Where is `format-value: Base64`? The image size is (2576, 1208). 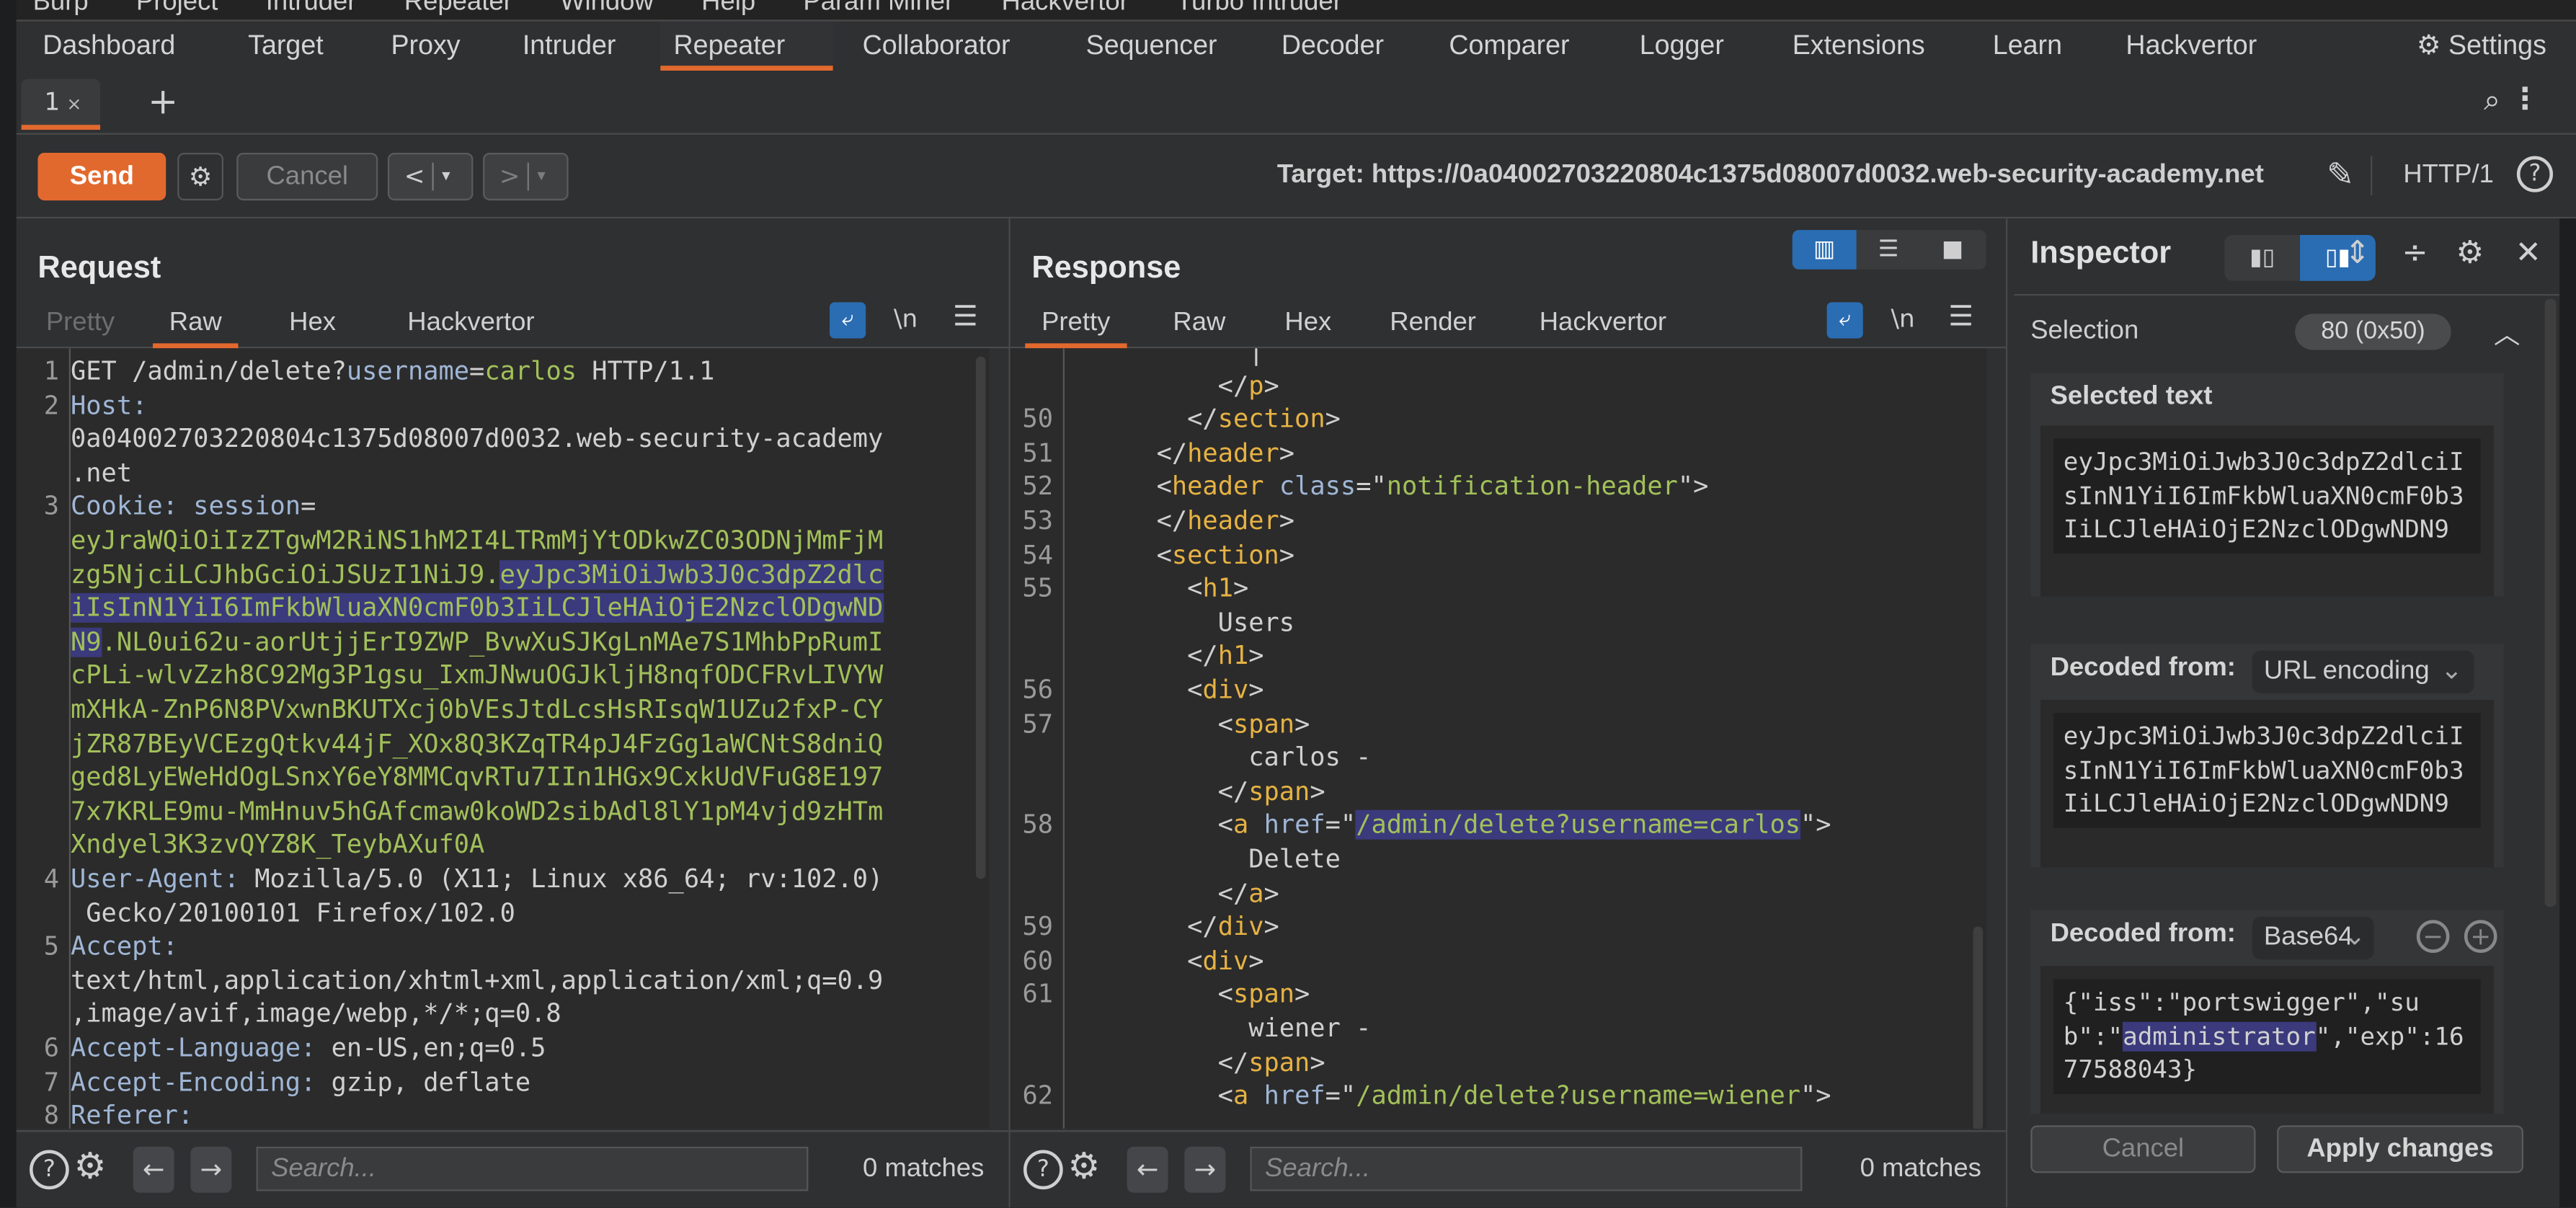
format-value: Base64 is located at coordinates (2308, 937).